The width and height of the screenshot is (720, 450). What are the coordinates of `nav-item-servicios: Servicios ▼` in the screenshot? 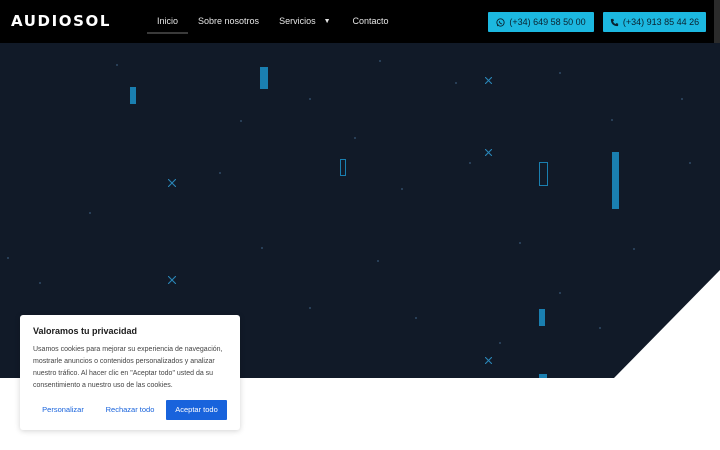 It's located at (305, 21).